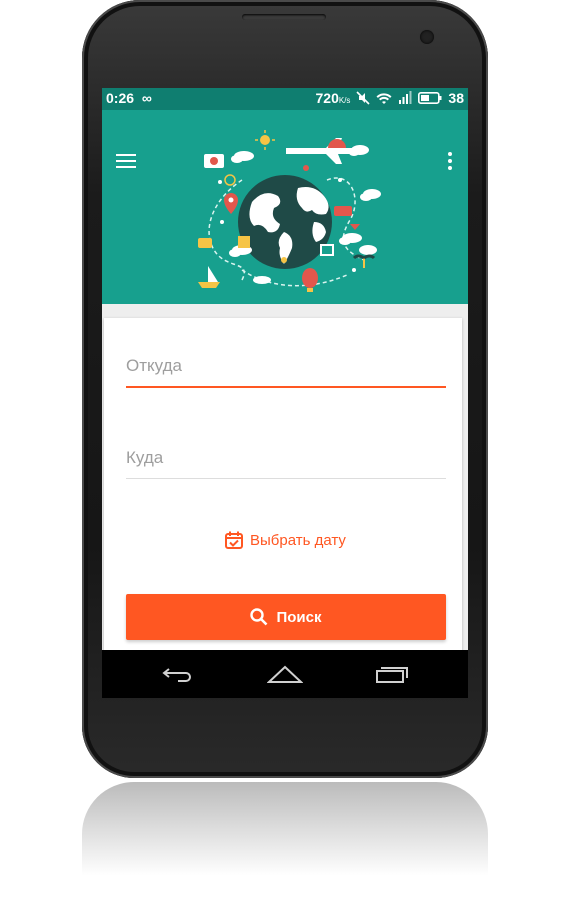 The height and width of the screenshot is (916, 569). Describe the element at coordinates (384, 98) in the screenshot. I see `wifi-icon` at that location.